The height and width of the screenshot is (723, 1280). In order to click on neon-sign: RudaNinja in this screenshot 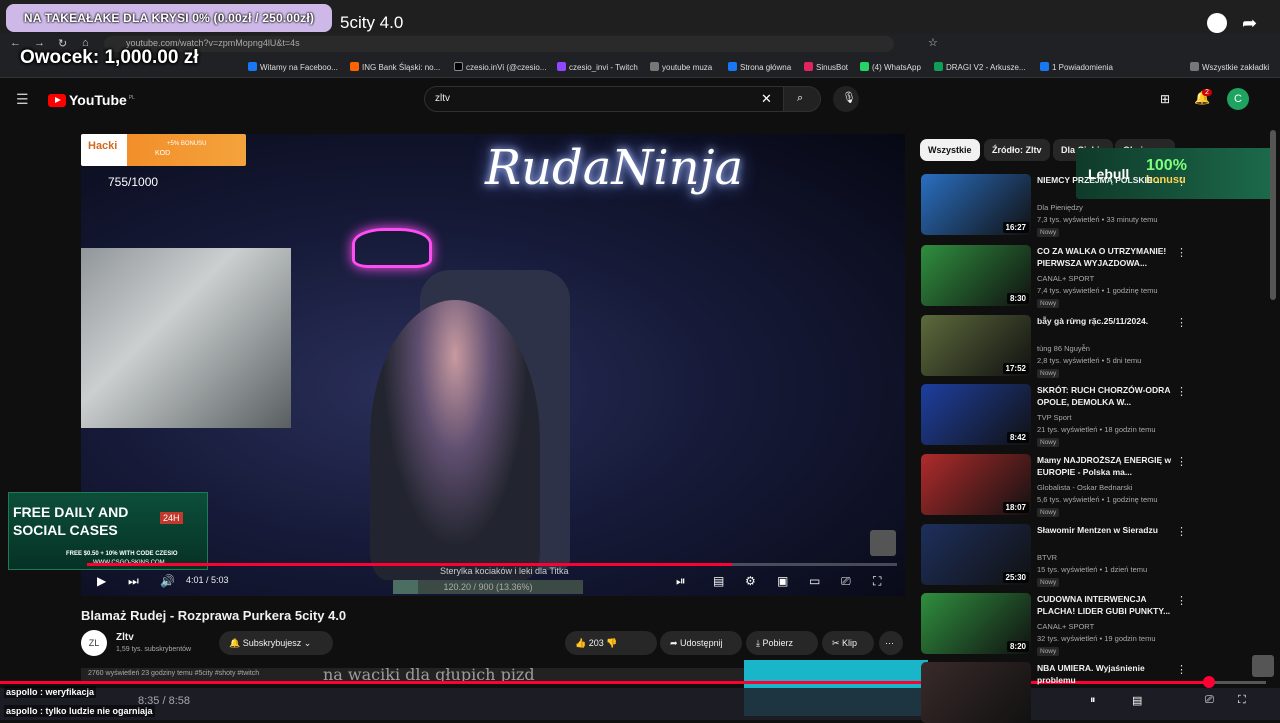, I will do `click(614, 168)`.